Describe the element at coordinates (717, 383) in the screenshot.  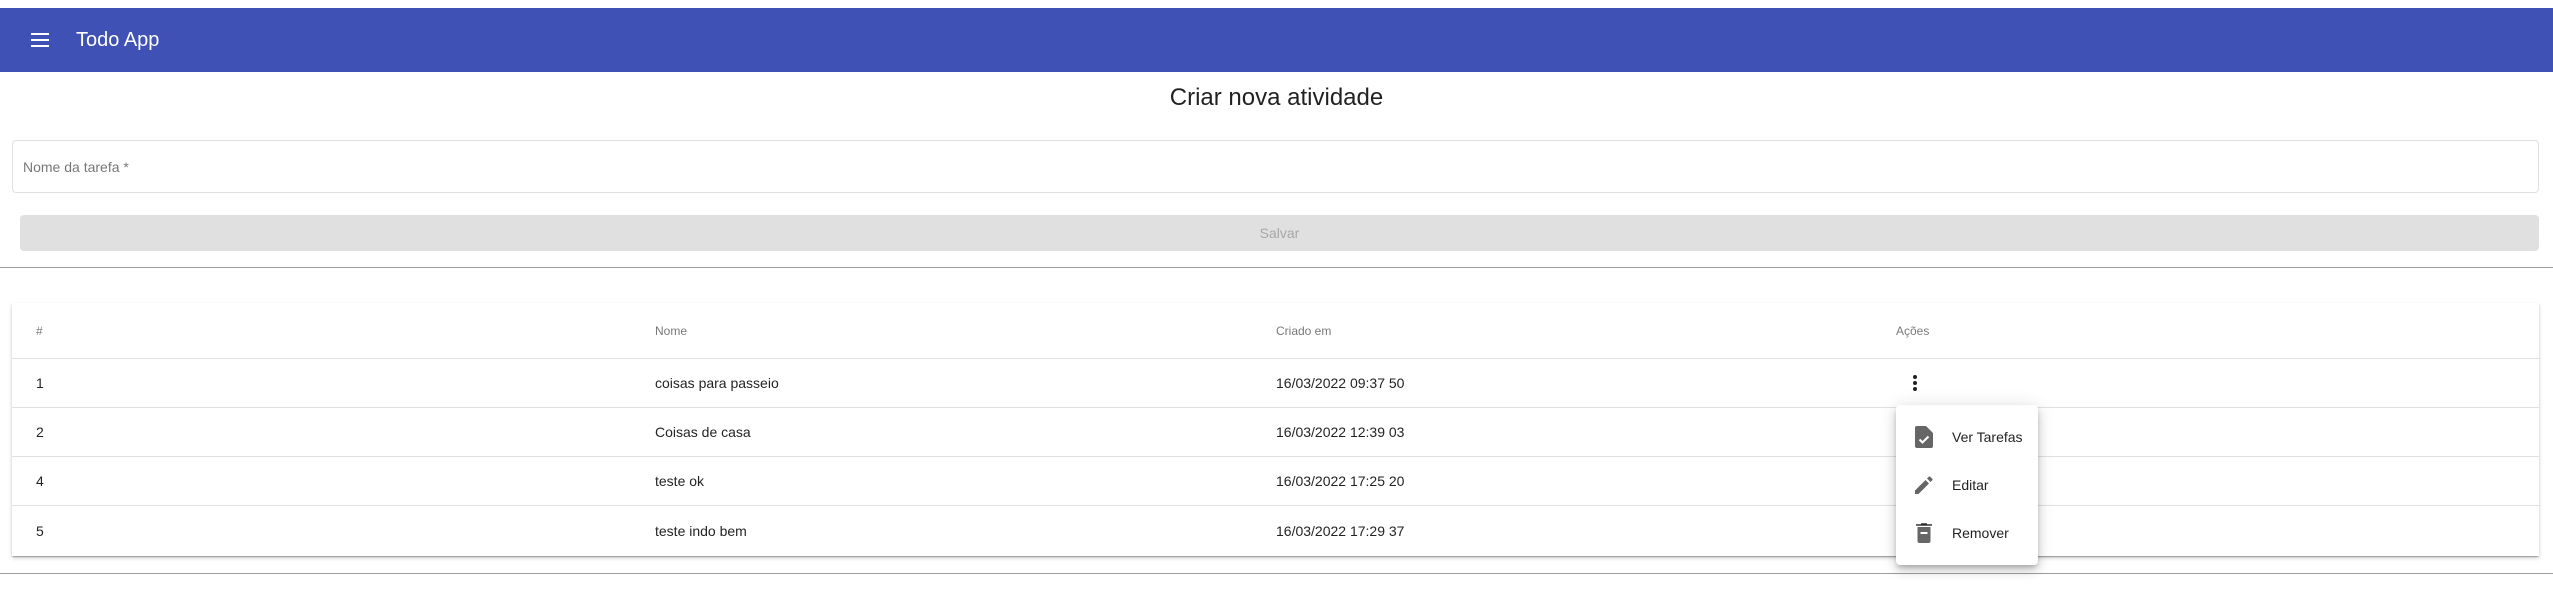
I see `row-name: coisas para passeio` at that location.